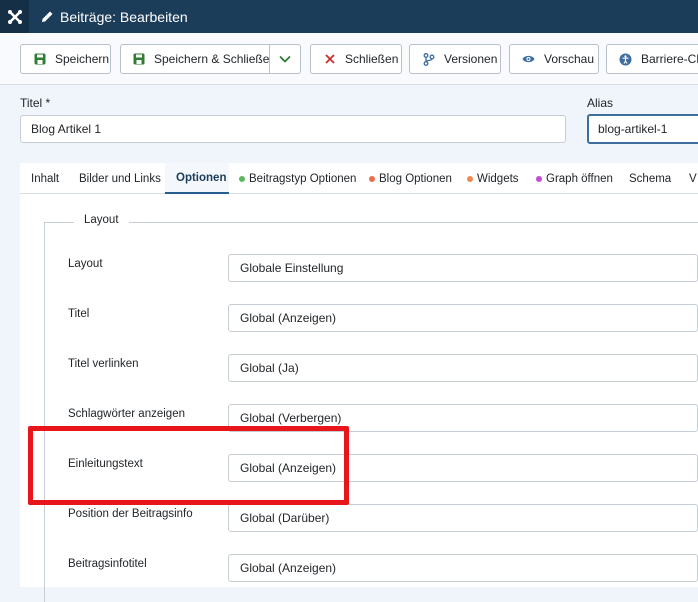 This screenshot has height=602, width=698. I want to click on close-button: Schließen, so click(356, 59).